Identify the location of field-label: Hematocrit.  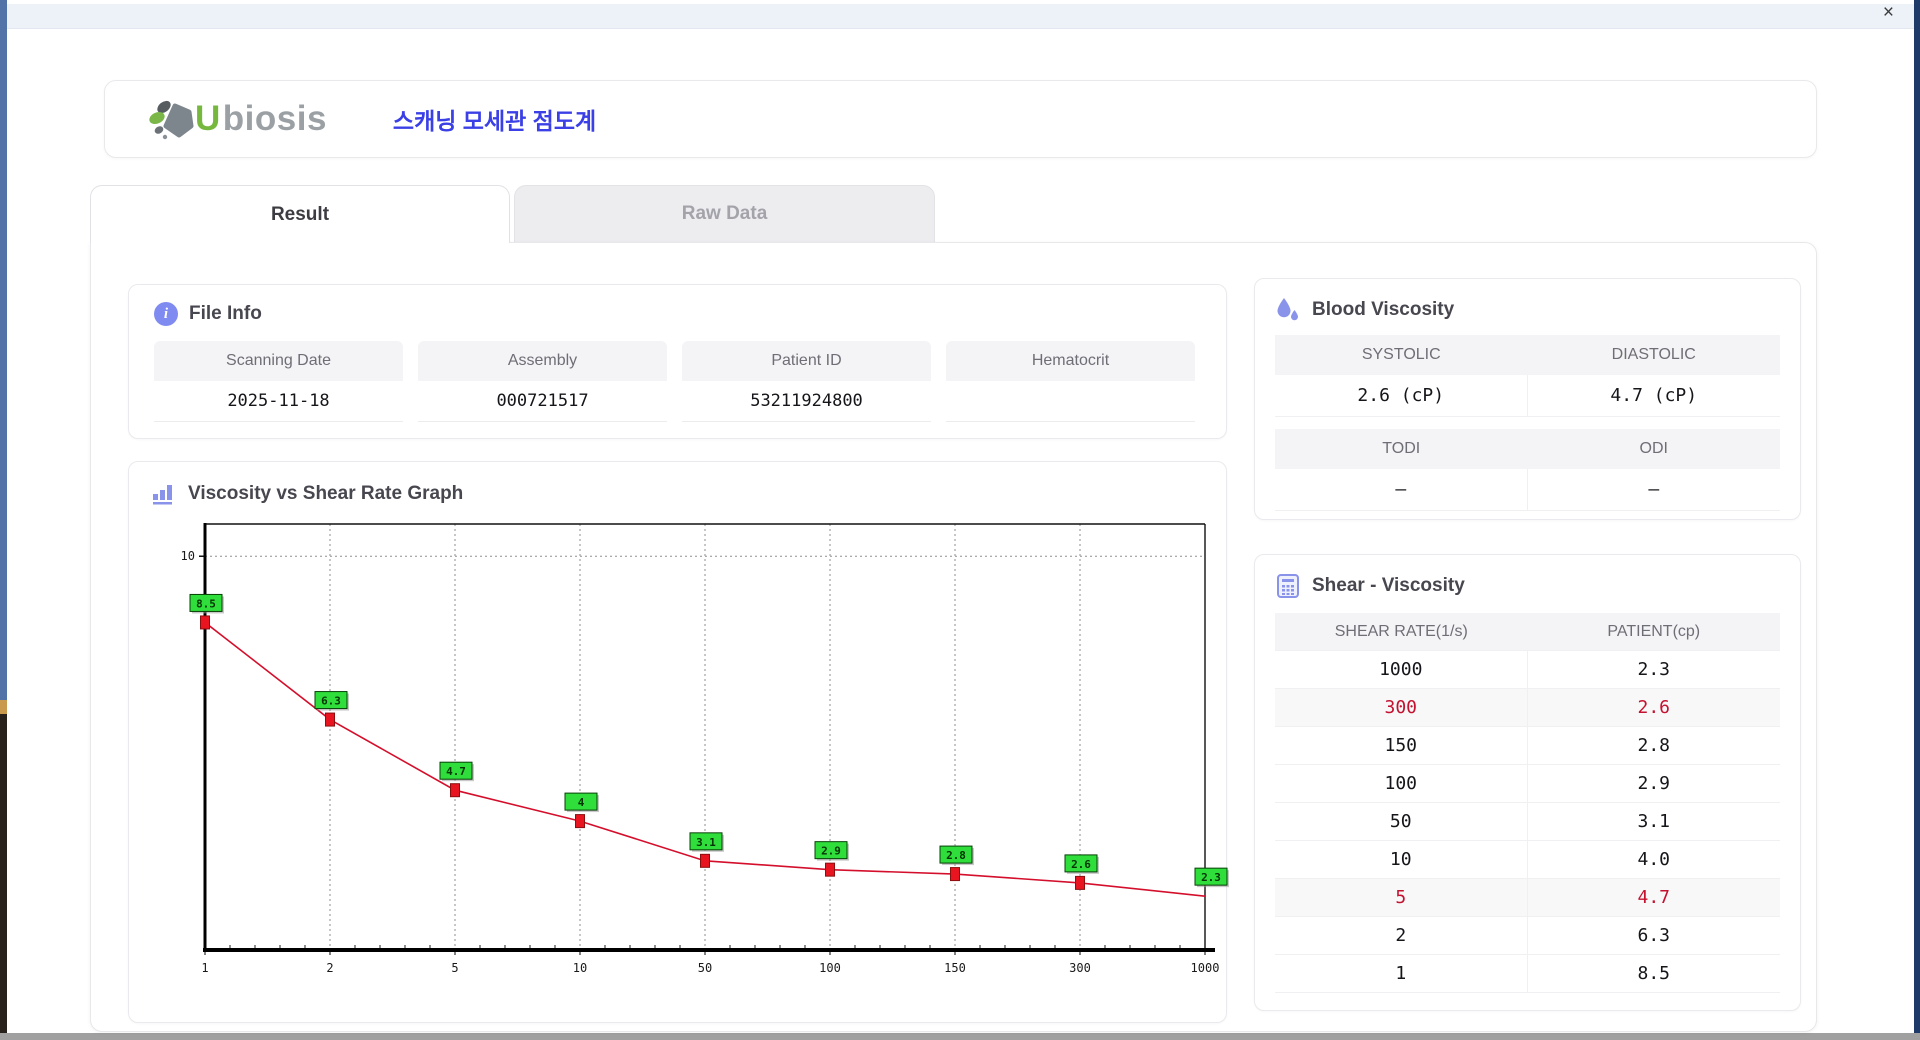
(1070, 361).